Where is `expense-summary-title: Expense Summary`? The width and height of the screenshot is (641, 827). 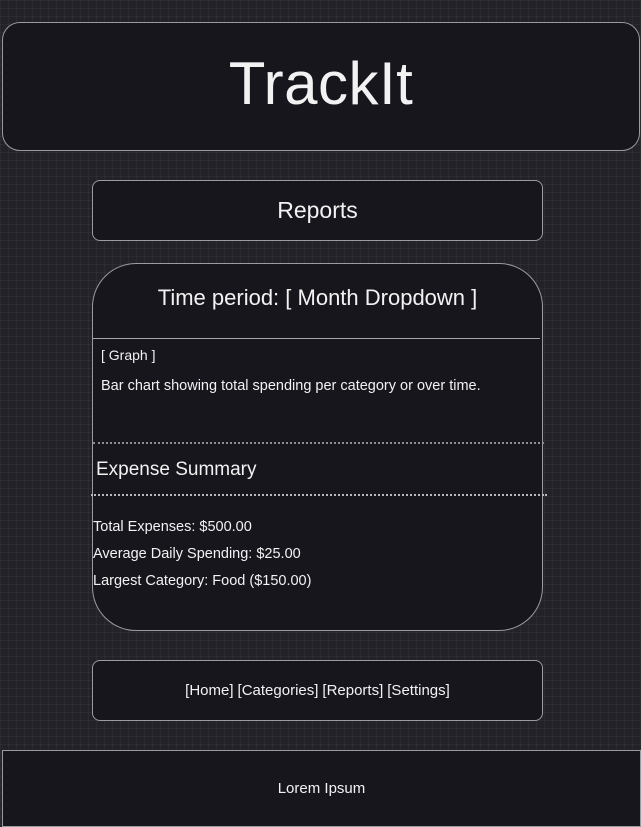
expense-summary-title: Expense Summary is located at coordinates (176, 469).